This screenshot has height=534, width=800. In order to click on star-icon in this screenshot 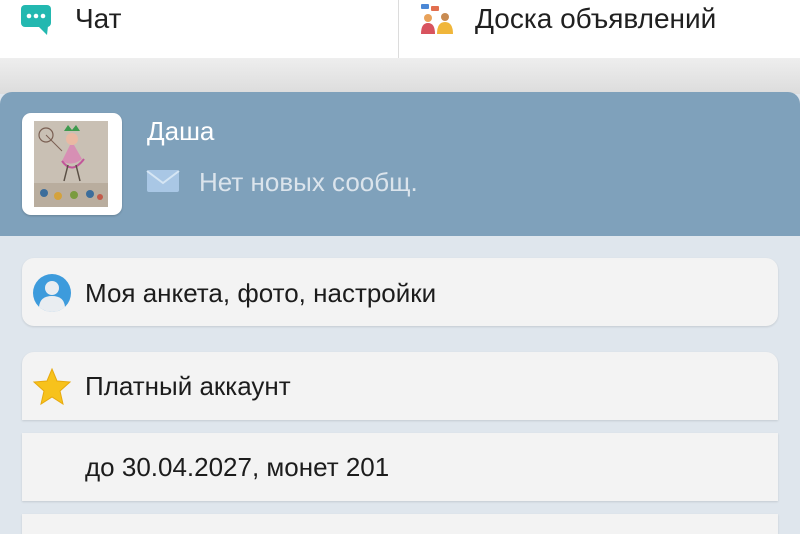, I will do `click(52, 389)`.